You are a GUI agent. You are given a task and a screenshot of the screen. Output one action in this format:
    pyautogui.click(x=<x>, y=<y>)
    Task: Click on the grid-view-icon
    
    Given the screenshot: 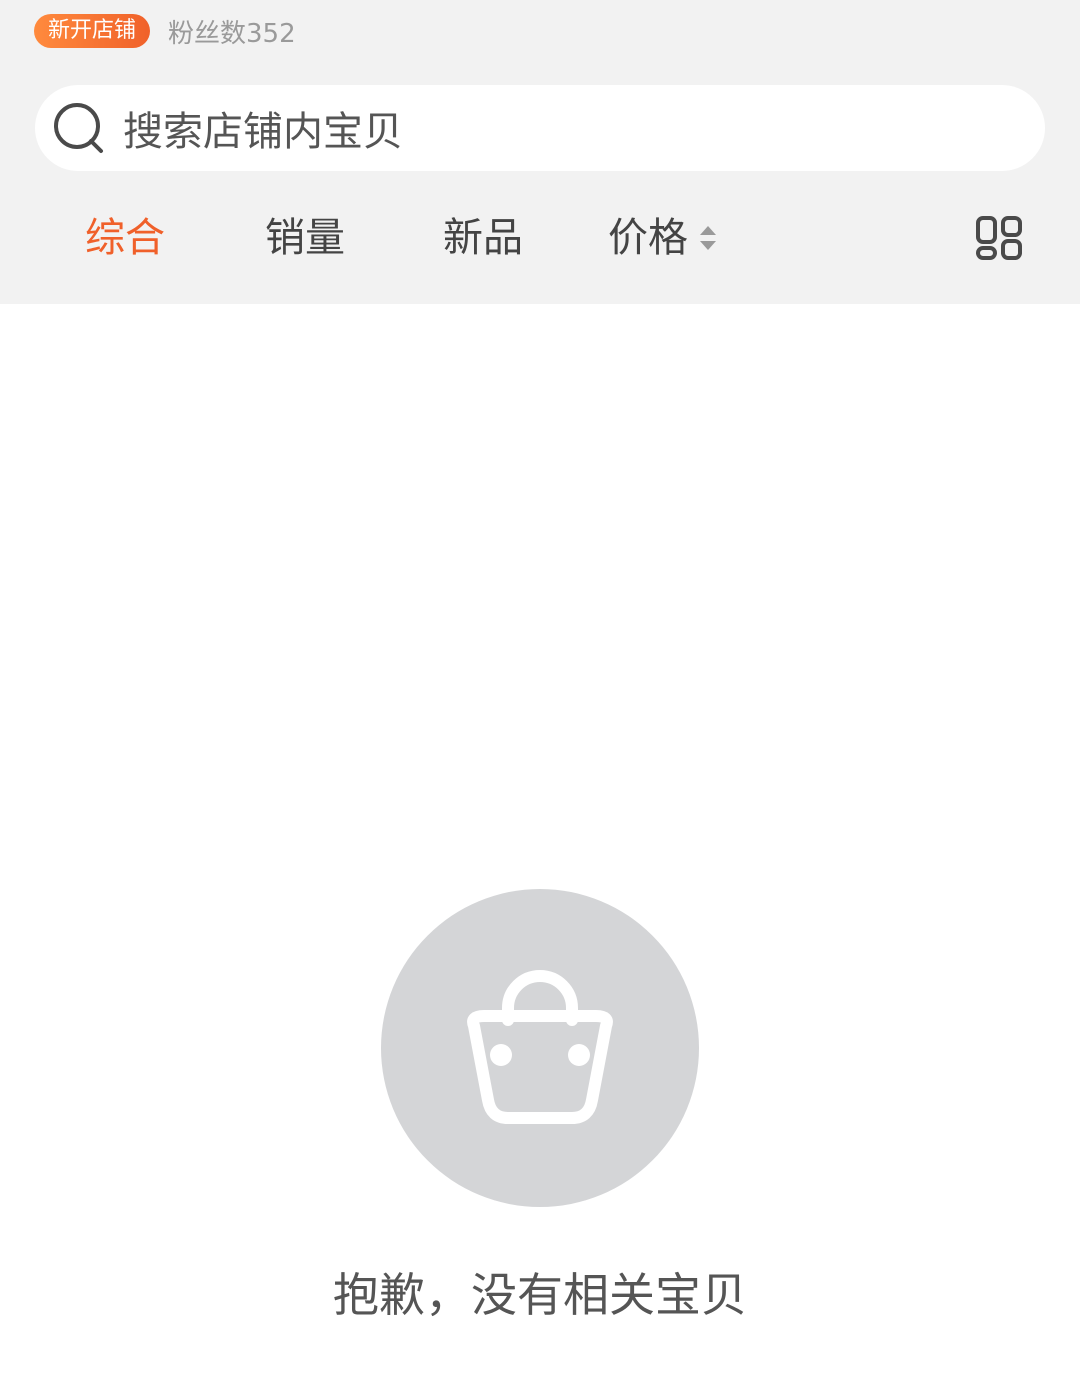 What is the action you would take?
    pyautogui.click(x=999, y=238)
    